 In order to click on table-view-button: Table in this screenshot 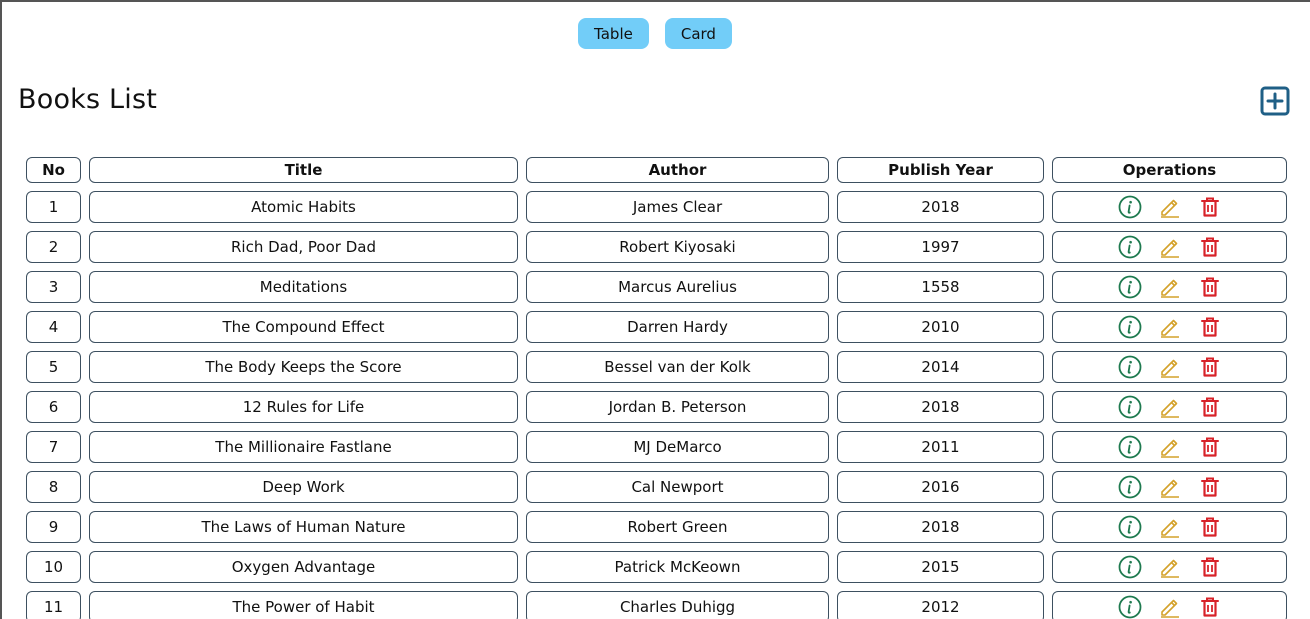, I will do `click(613, 33)`.